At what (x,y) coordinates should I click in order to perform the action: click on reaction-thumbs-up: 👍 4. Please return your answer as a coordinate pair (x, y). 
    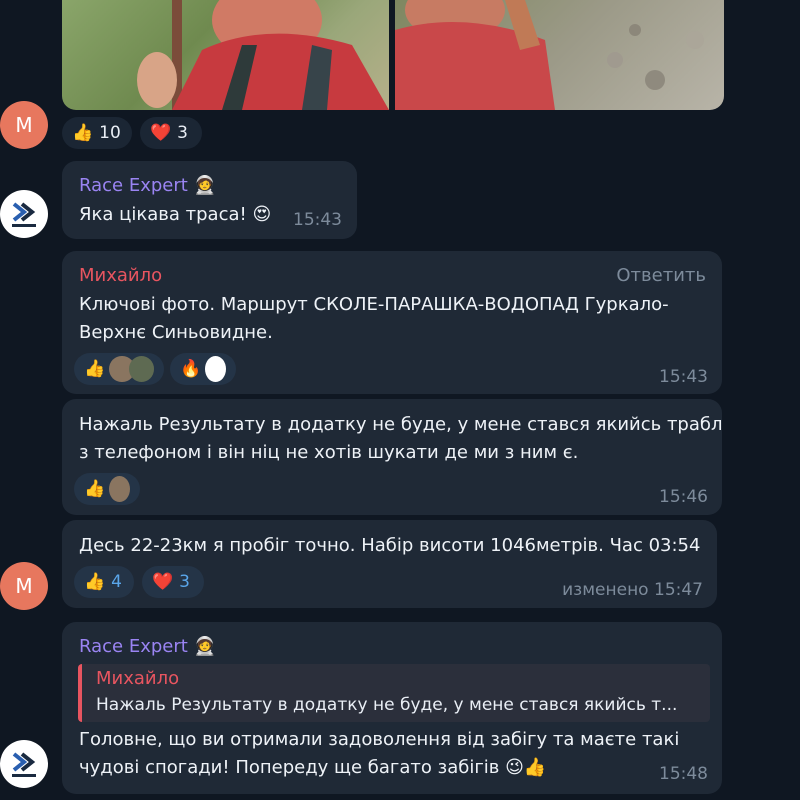
    Looking at the image, I should click on (104, 582).